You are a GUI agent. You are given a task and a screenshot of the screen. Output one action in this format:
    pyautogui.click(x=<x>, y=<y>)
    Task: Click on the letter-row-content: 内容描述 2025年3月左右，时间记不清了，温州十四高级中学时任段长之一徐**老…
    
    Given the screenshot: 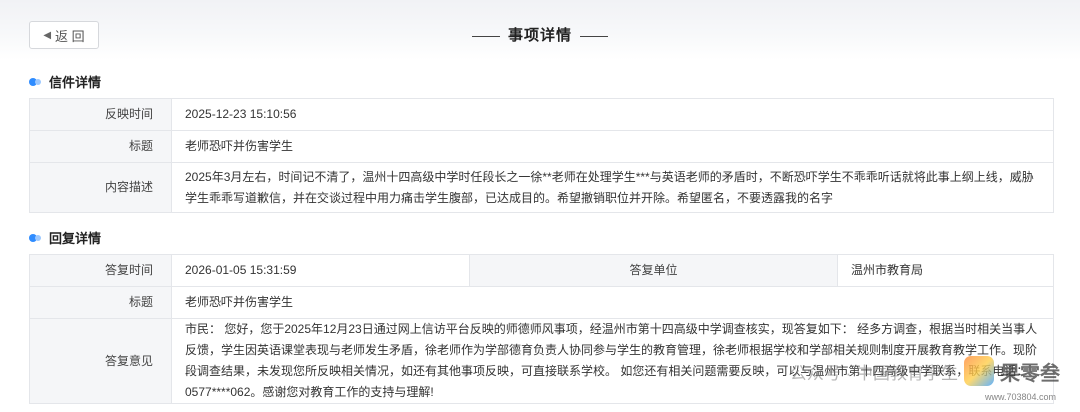 What is the action you would take?
    pyautogui.click(x=541, y=187)
    